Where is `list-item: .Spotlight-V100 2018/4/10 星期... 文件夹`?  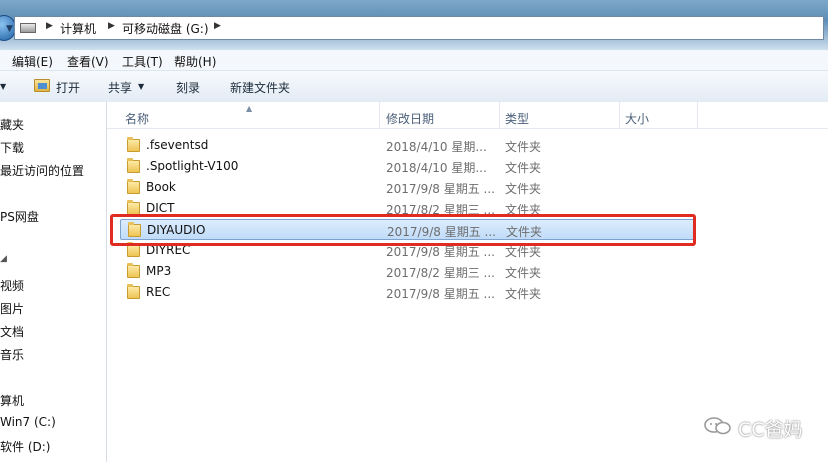
list-item: .Spotlight-V100 2018/4/10 星期... 文件夹 is located at coordinates (408, 166).